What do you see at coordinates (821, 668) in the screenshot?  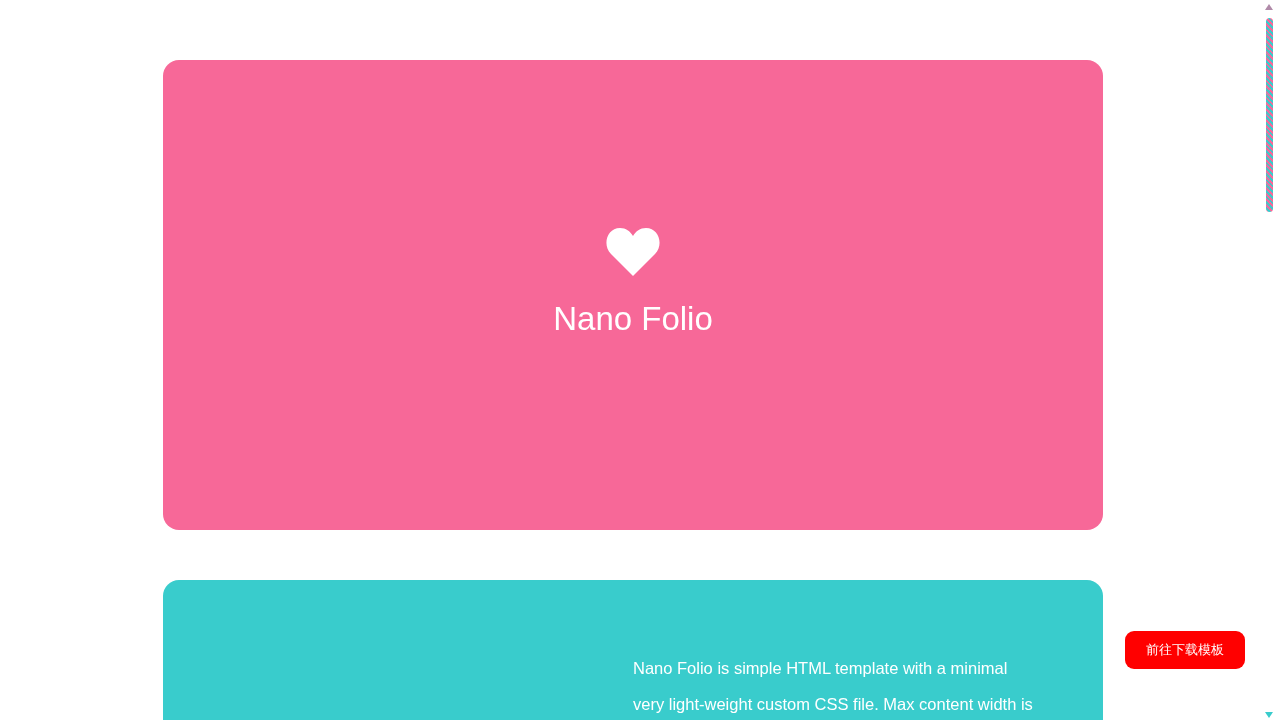 I see `text-line: Nano Folio is simple HTML template with a minimal` at bounding box center [821, 668].